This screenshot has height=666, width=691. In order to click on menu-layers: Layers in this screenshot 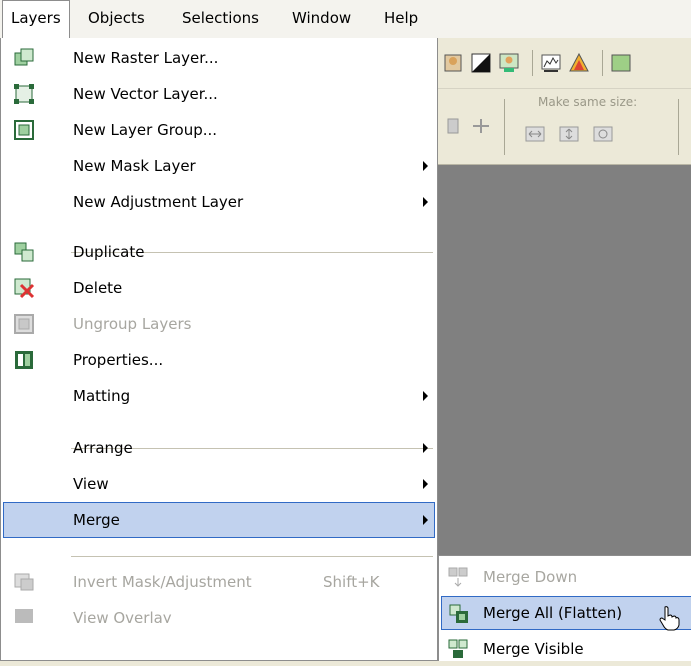, I will do `click(36, 19)`.